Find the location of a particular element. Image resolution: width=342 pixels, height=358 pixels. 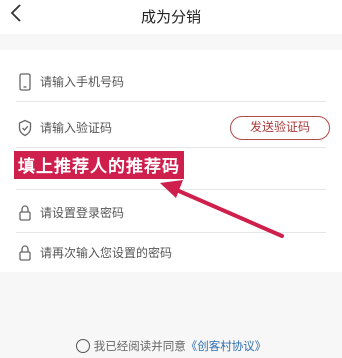

annotation-label: 填上推荐人的推荐码 is located at coordinates (99, 165).